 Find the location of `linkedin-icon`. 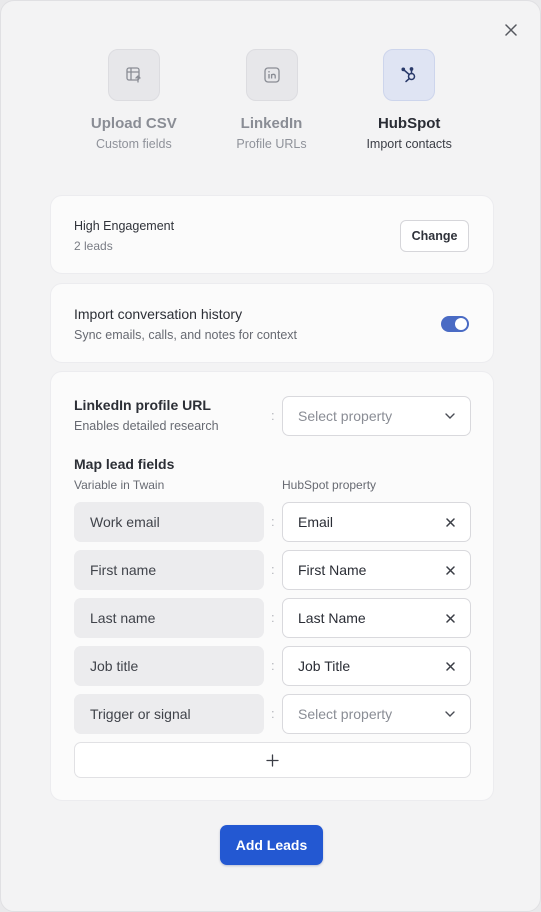

linkedin-icon is located at coordinates (271, 75).